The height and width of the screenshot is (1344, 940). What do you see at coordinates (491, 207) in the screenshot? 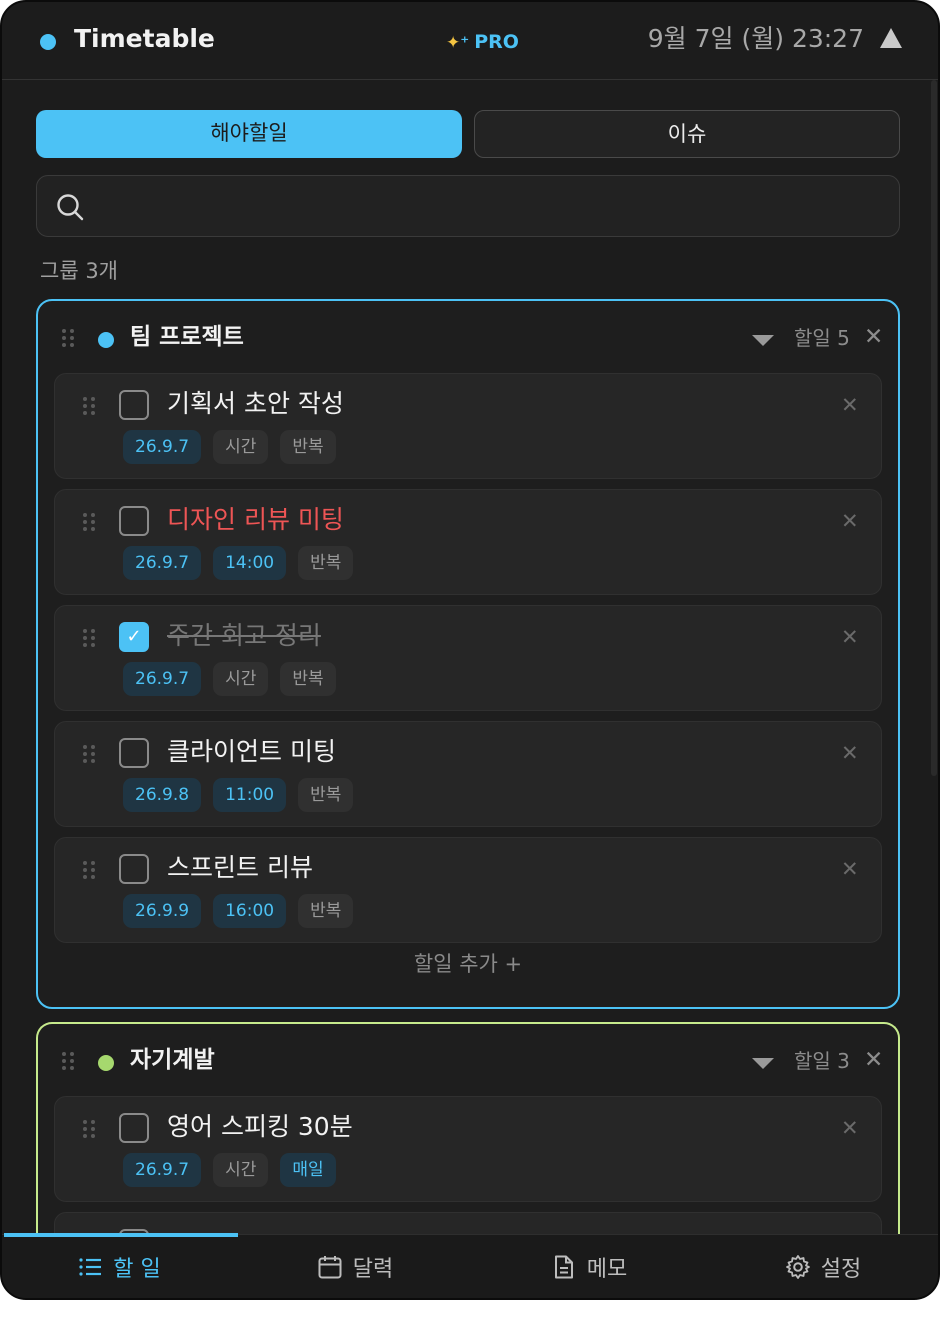
I see `search-input` at bounding box center [491, 207].